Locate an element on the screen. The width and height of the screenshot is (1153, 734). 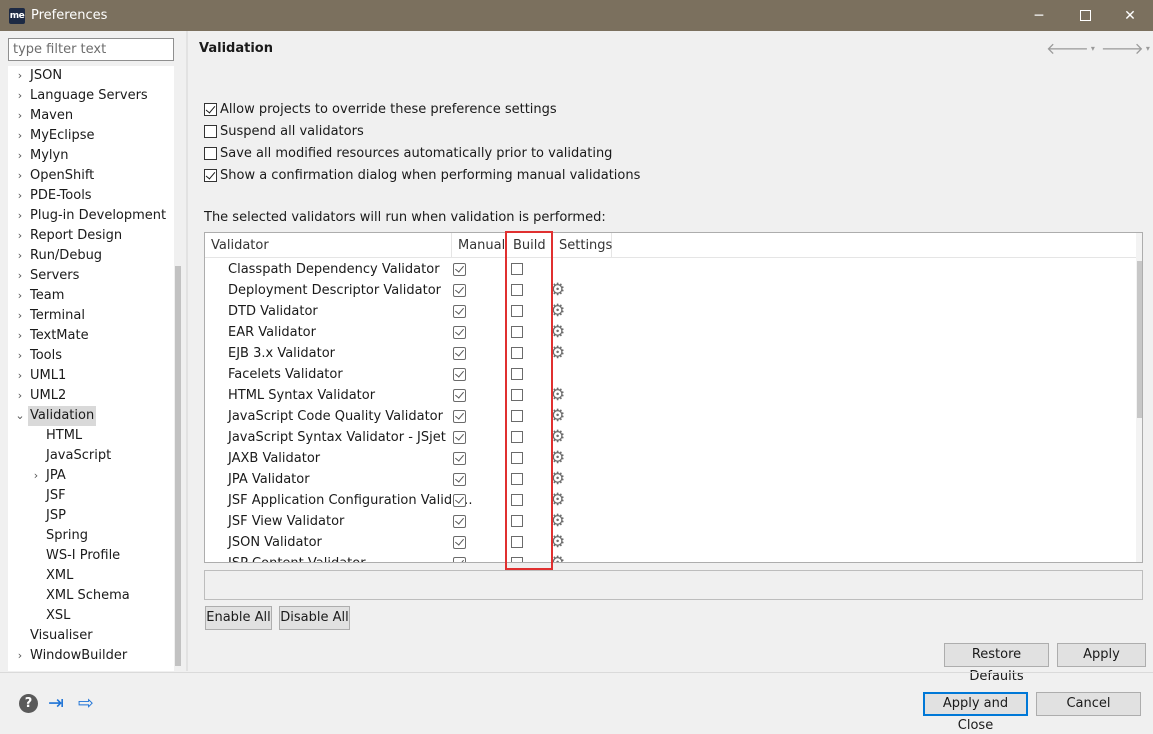
tree-item: › Terminal is located at coordinates (95, 316).